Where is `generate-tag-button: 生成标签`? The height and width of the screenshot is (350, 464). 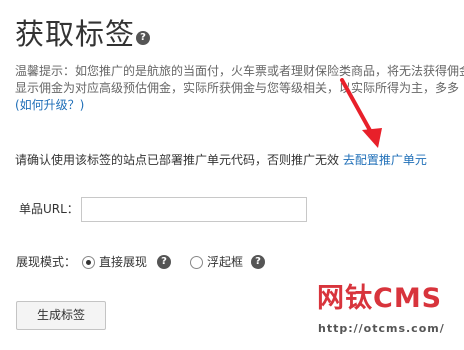
generate-tag-button: 生成标签 is located at coordinates (61, 315).